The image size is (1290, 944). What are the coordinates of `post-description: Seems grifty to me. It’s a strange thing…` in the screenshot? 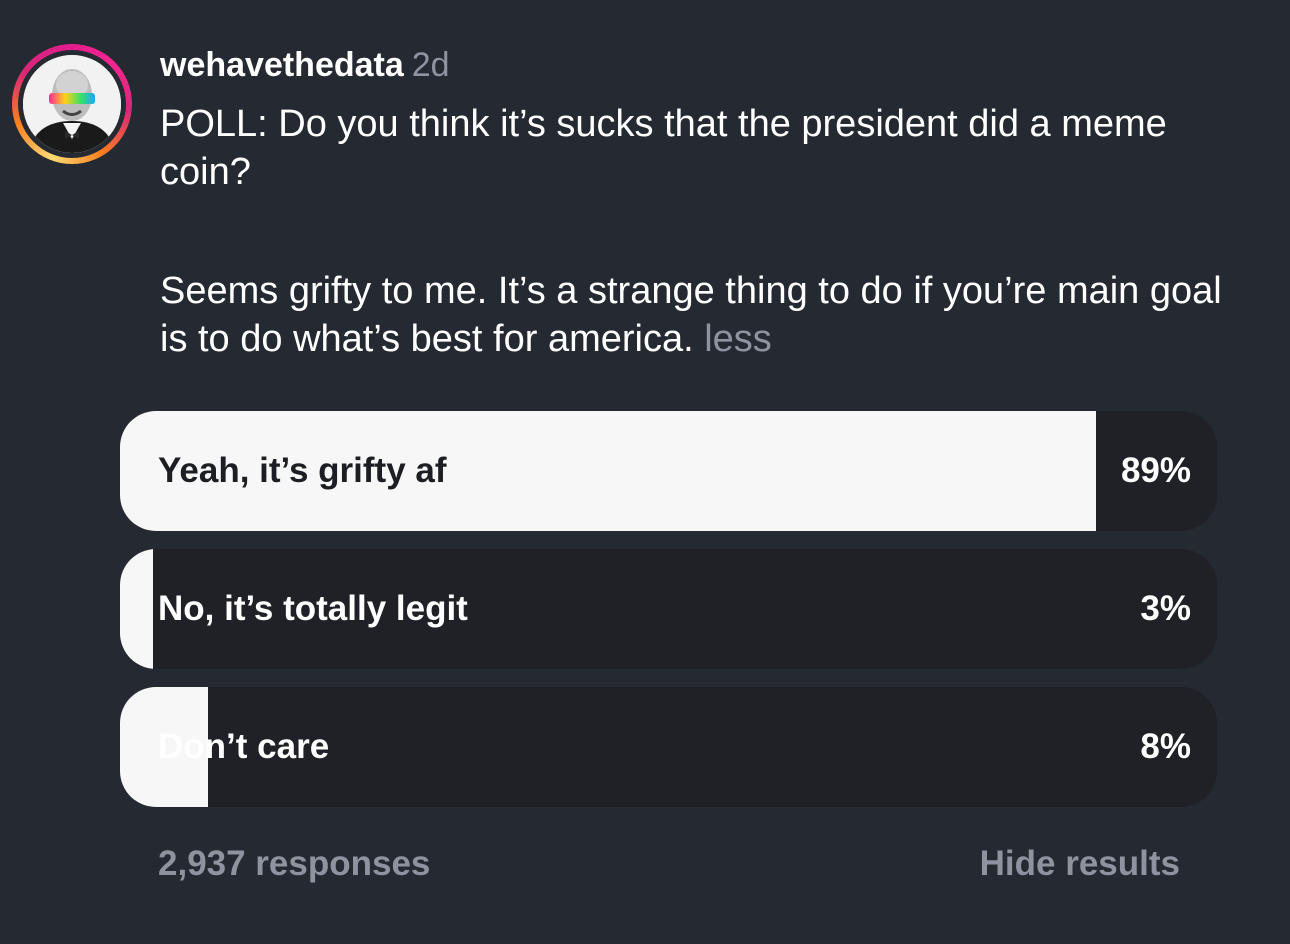 It's located at (700, 315).